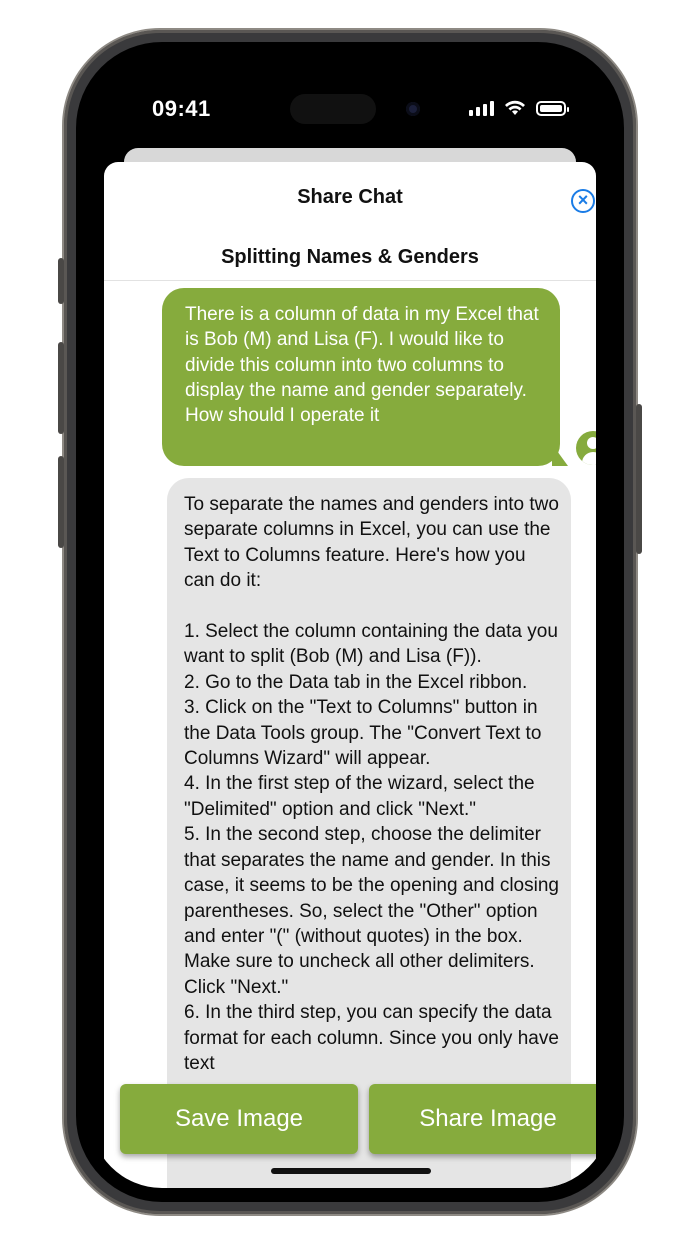 The width and height of the screenshot is (700, 1244). I want to click on save-image-button: Save Image, so click(239, 1119).